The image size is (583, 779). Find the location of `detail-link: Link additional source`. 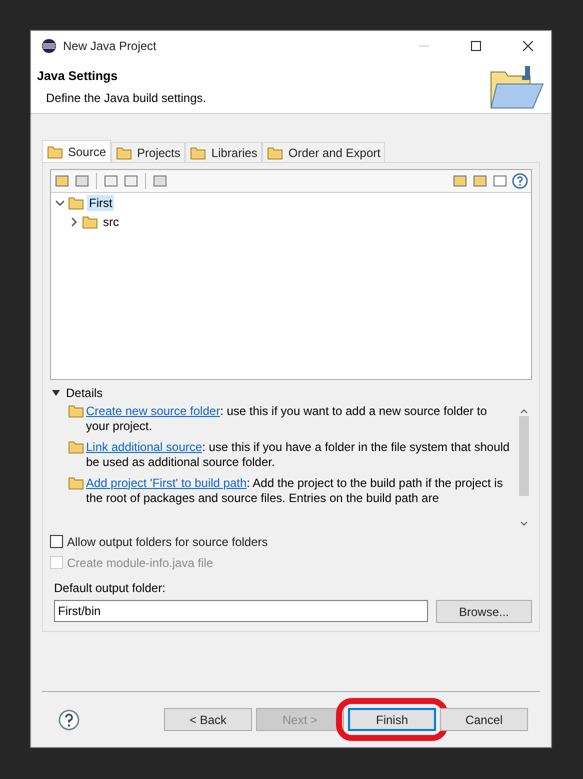

detail-link: Link additional source is located at coordinates (144, 447).